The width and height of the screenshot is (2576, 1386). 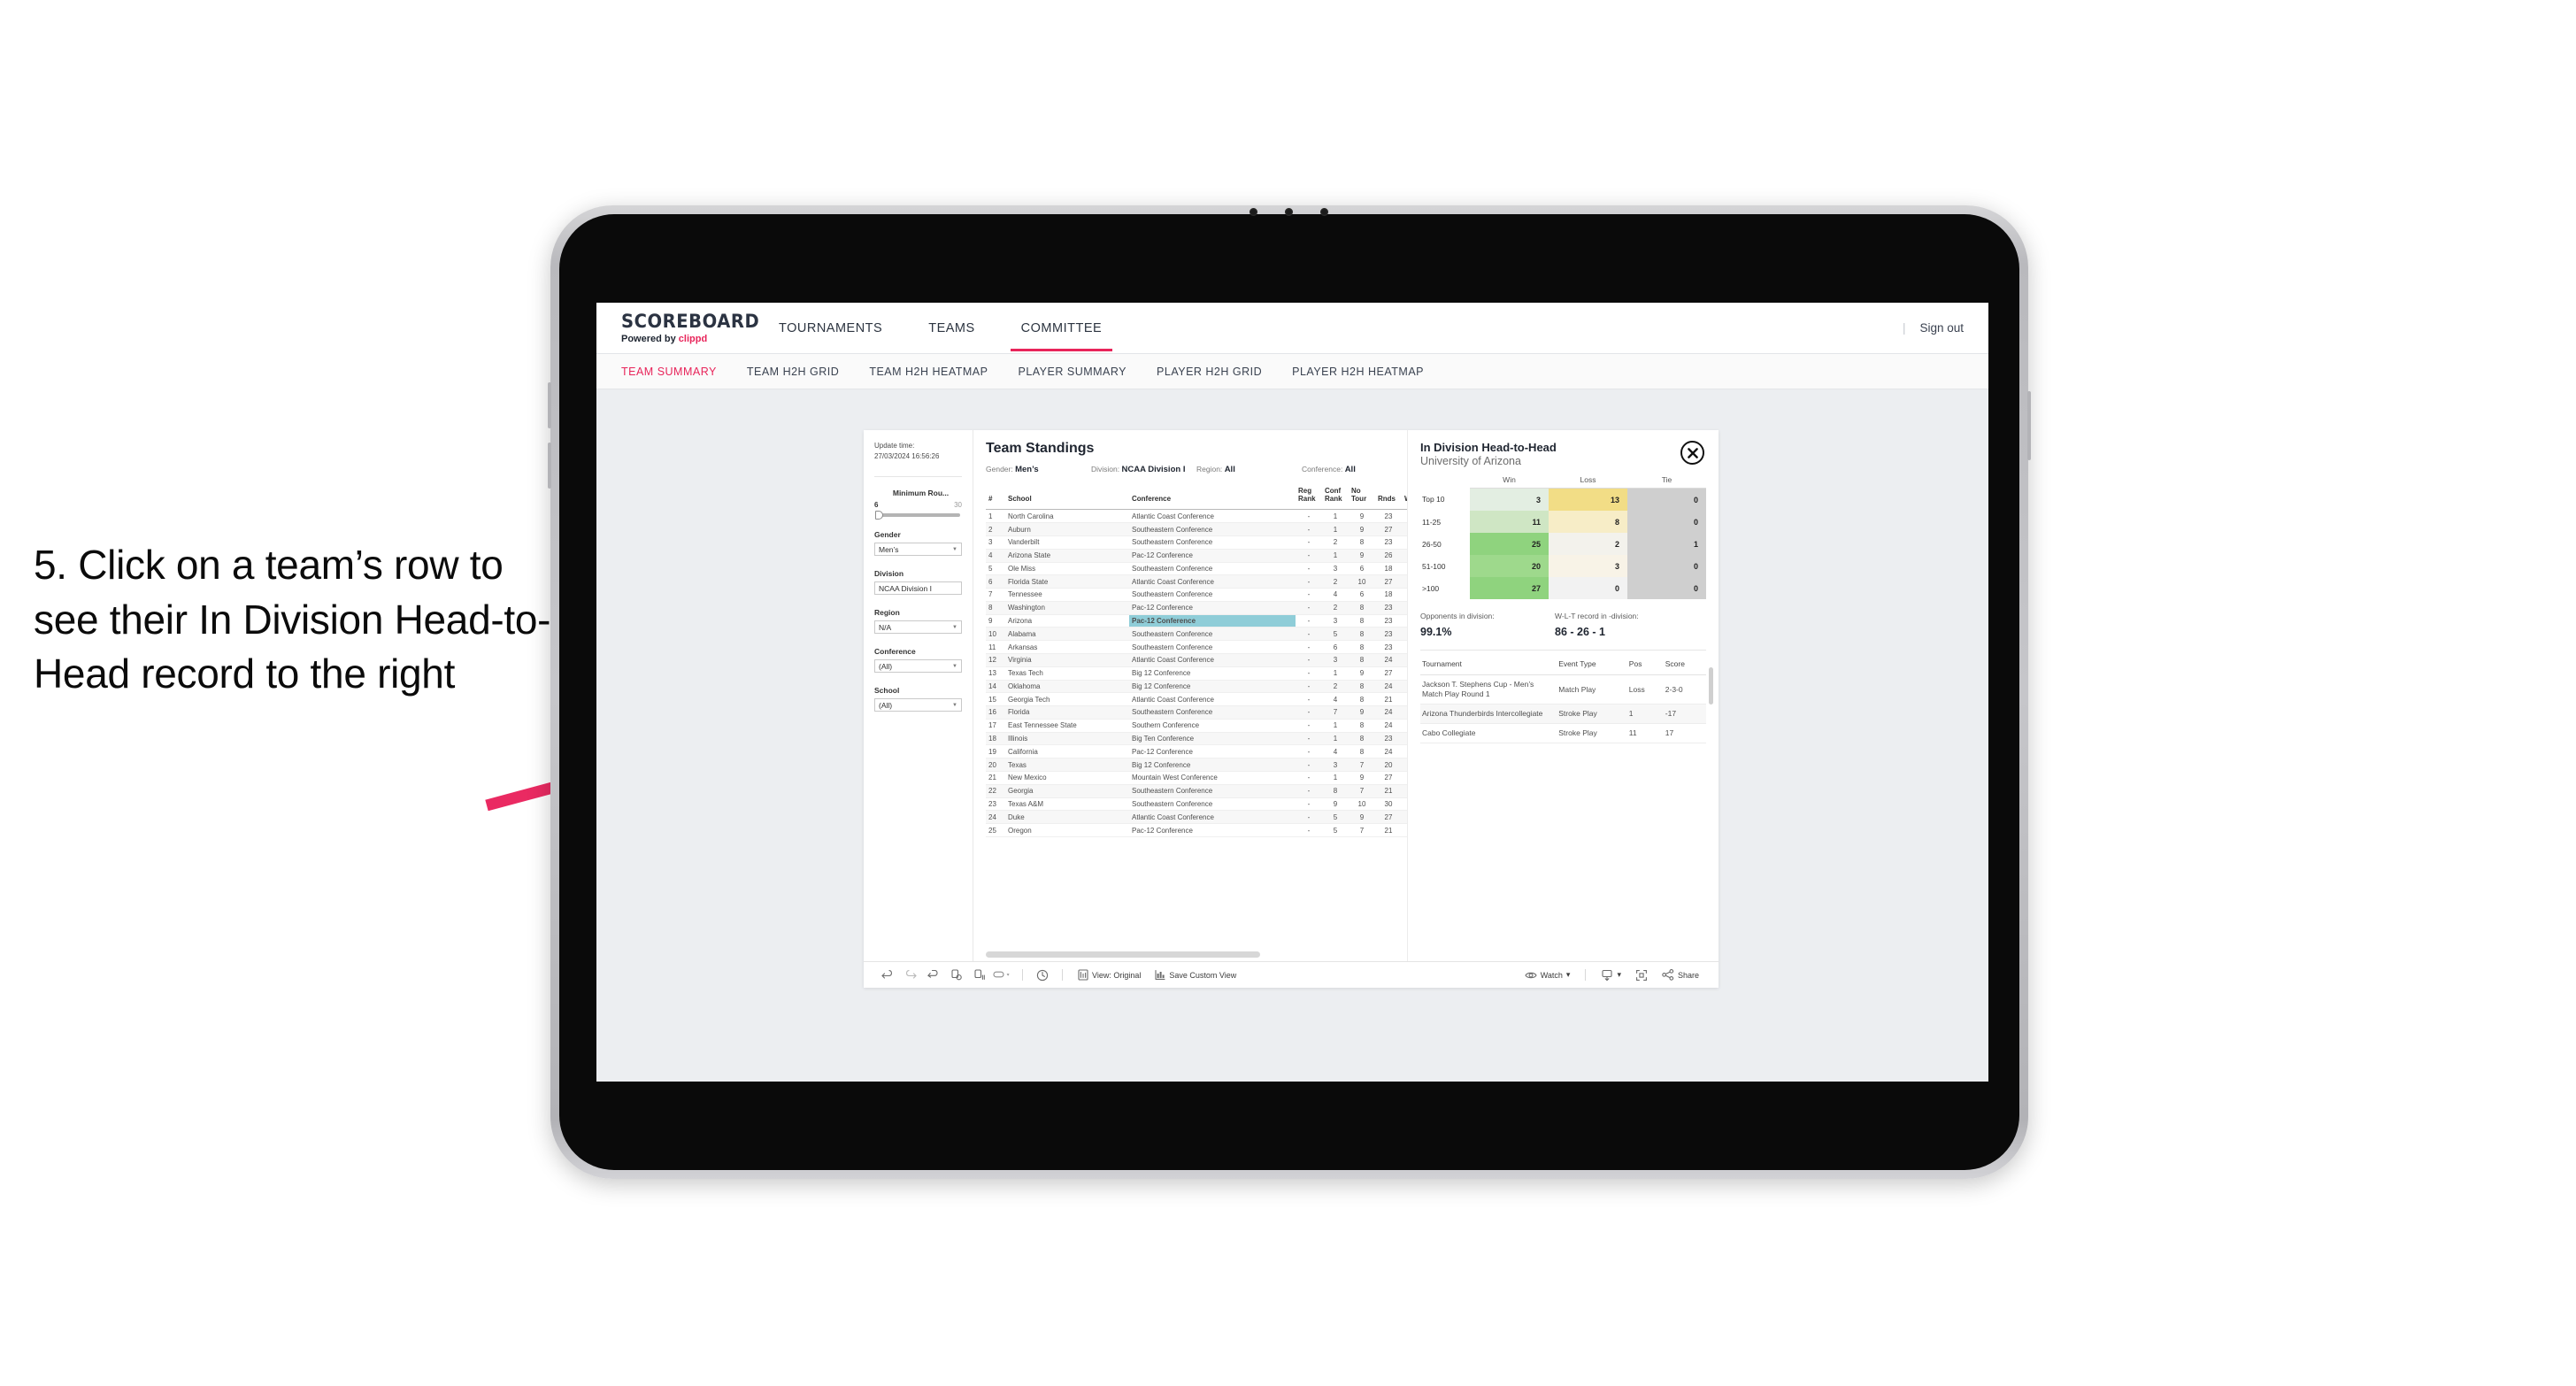 I want to click on division-select: NCAA Division I, so click(x=918, y=588).